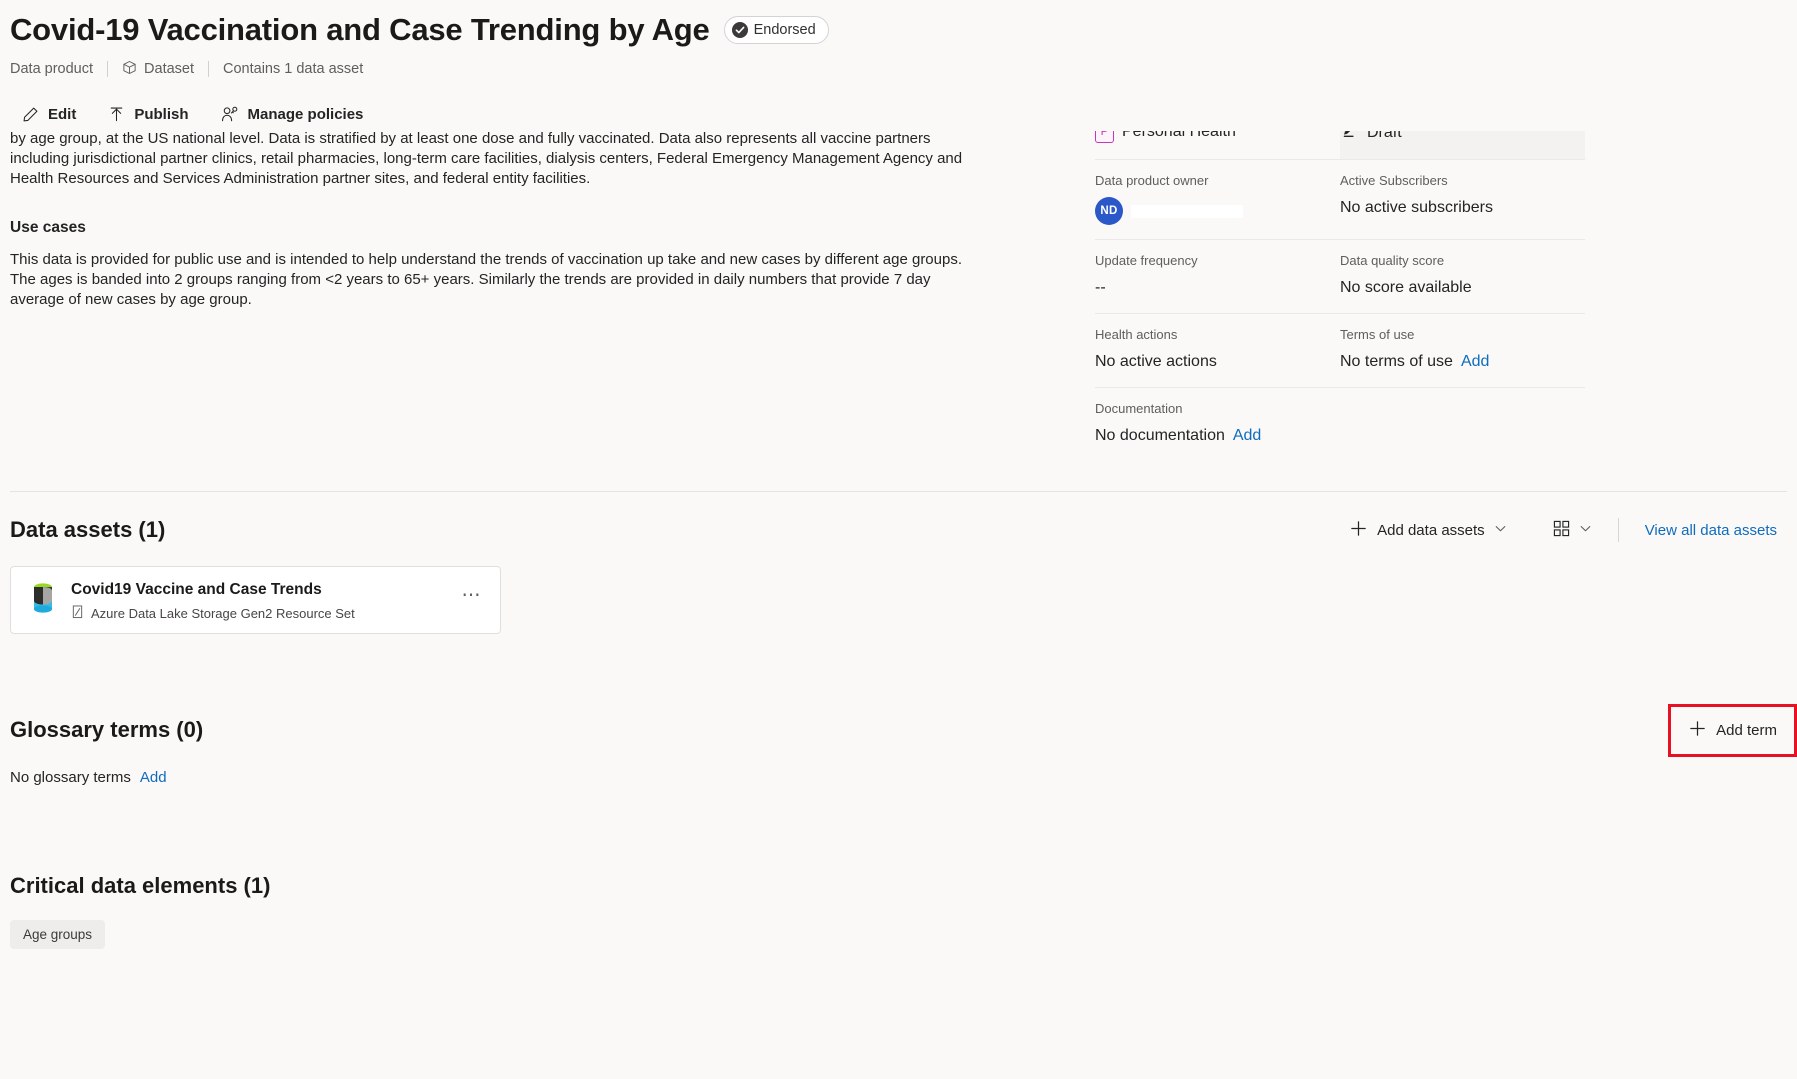  I want to click on add-term-wrap: Add term, so click(1732, 730).